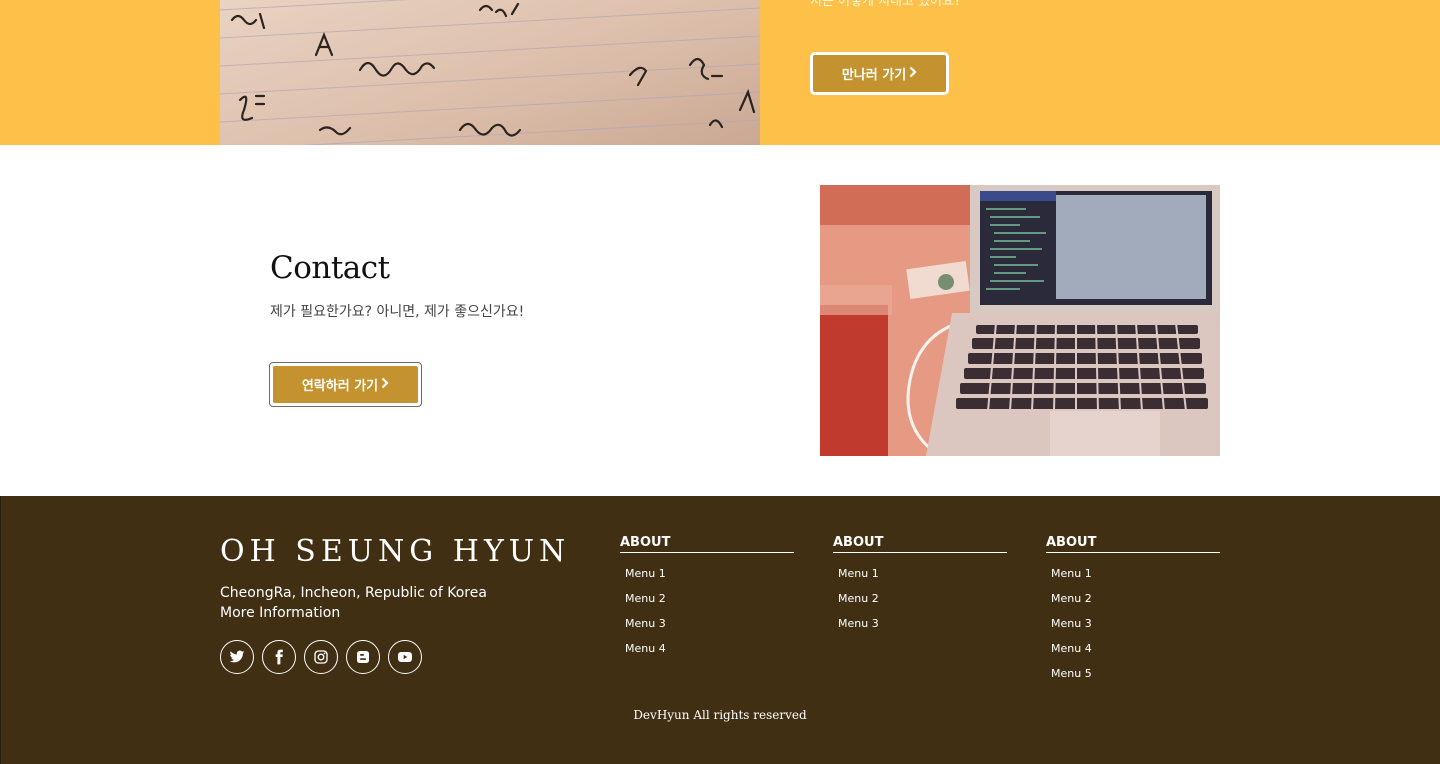 This screenshot has width=1440, height=764. I want to click on contact-button-frame: 연락하러 가기, so click(345, 384).